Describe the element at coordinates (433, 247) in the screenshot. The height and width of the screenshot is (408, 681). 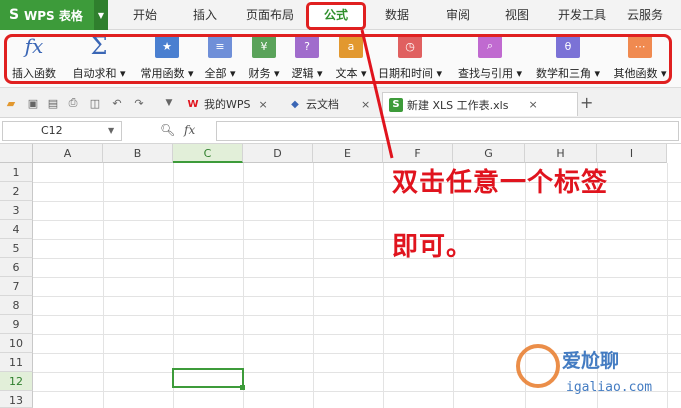
I see `annotation-line-2: 即可。` at that location.